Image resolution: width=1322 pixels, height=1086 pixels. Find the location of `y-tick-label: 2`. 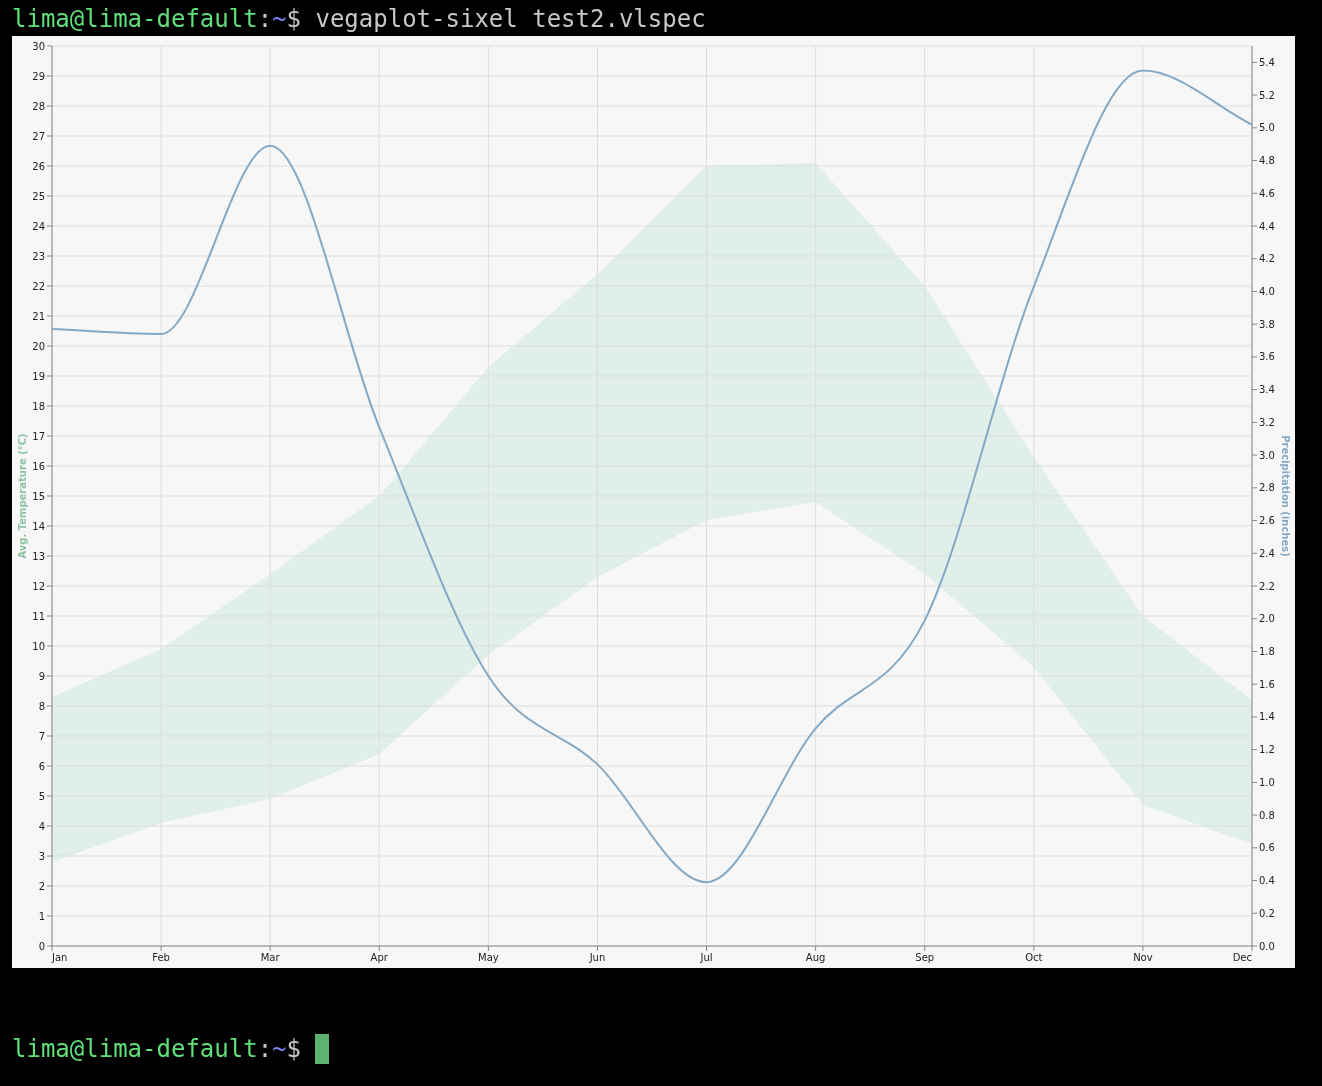

y-tick-label: 2 is located at coordinates (41, 886).